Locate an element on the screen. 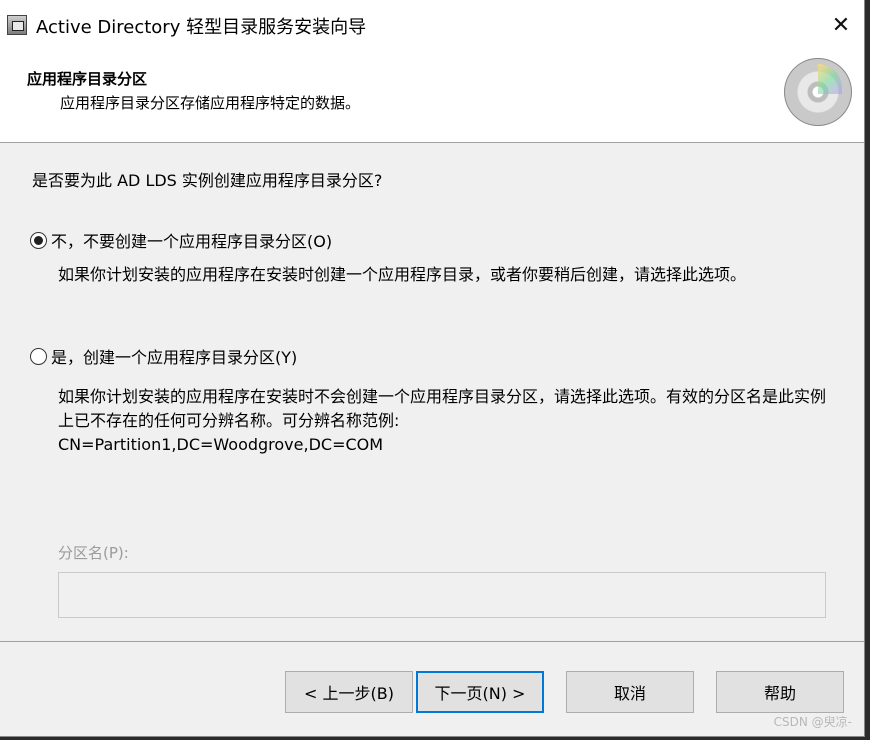  next-button: 下一页(N) > is located at coordinates (480, 692).